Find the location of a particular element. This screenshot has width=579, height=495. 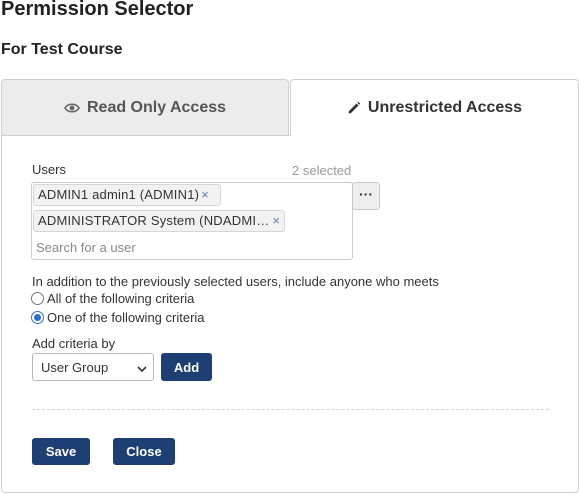

tab-read-only-access: Read Only Access is located at coordinates (145, 107).